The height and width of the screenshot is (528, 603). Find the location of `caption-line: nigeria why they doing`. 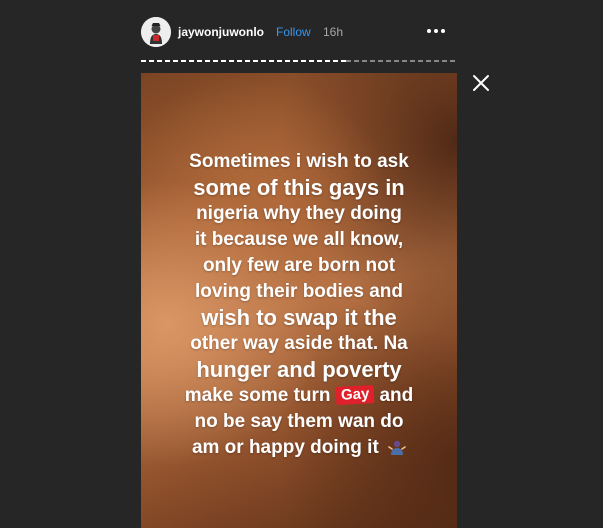

caption-line: nigeria why they doing is located at coordinates (299, 213).